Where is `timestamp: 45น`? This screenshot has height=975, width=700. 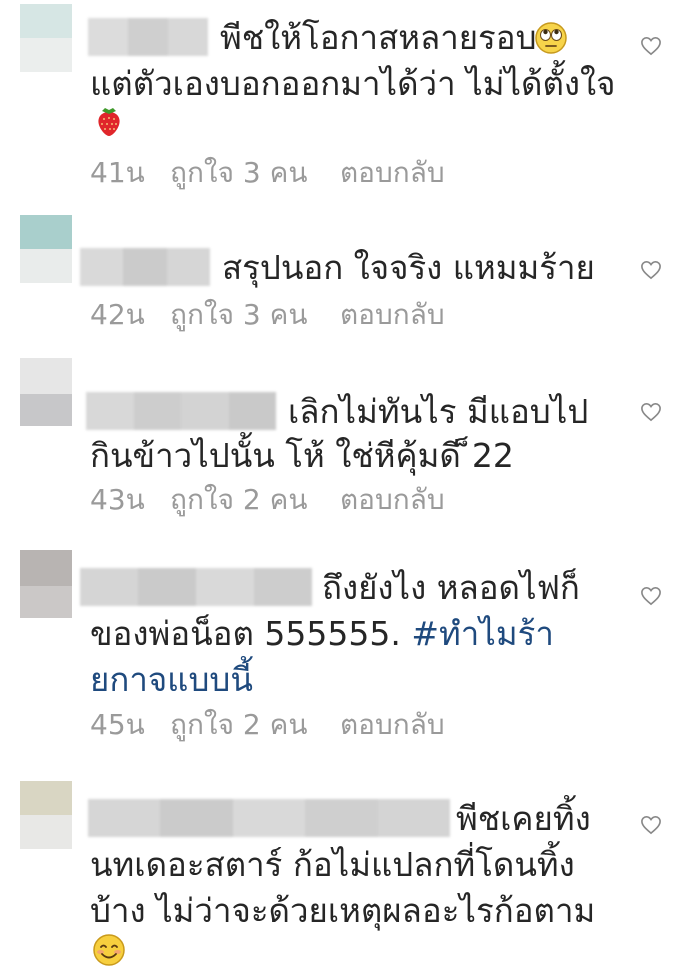
timestamp: 45น is located at coordinates (117, 724).